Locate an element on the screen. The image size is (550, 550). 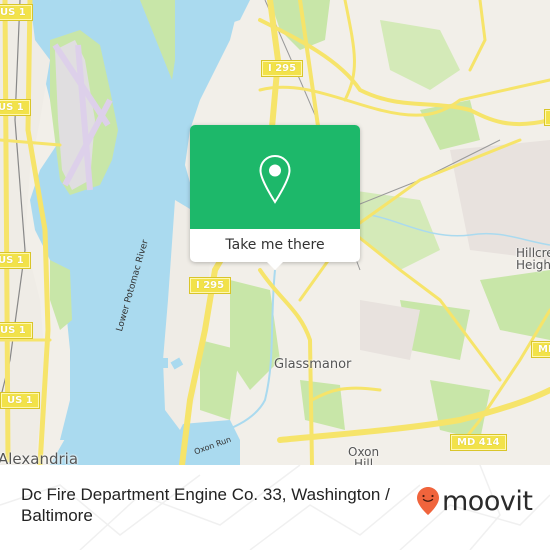
place-label-glassmanor: Glassmanor is located at coordinates (313, 364).